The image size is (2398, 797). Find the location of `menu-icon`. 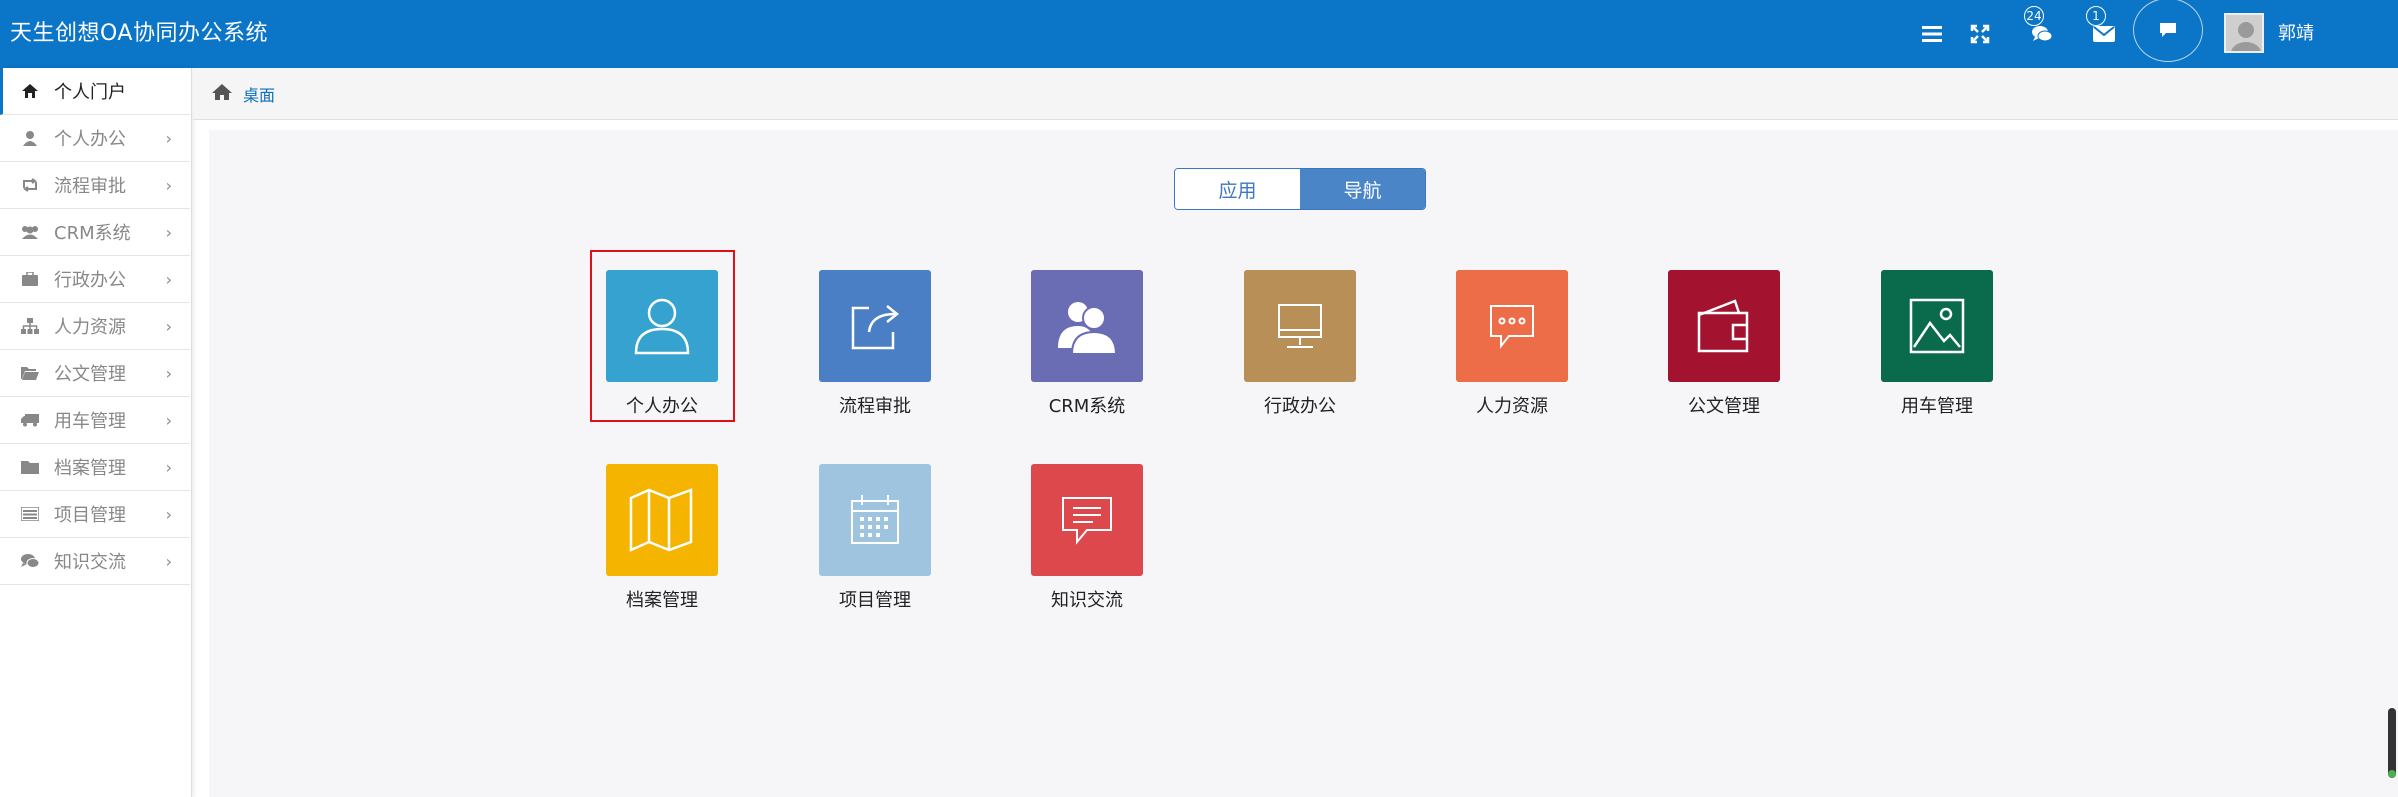

menu-icon is located at coordinates (1932, 34).